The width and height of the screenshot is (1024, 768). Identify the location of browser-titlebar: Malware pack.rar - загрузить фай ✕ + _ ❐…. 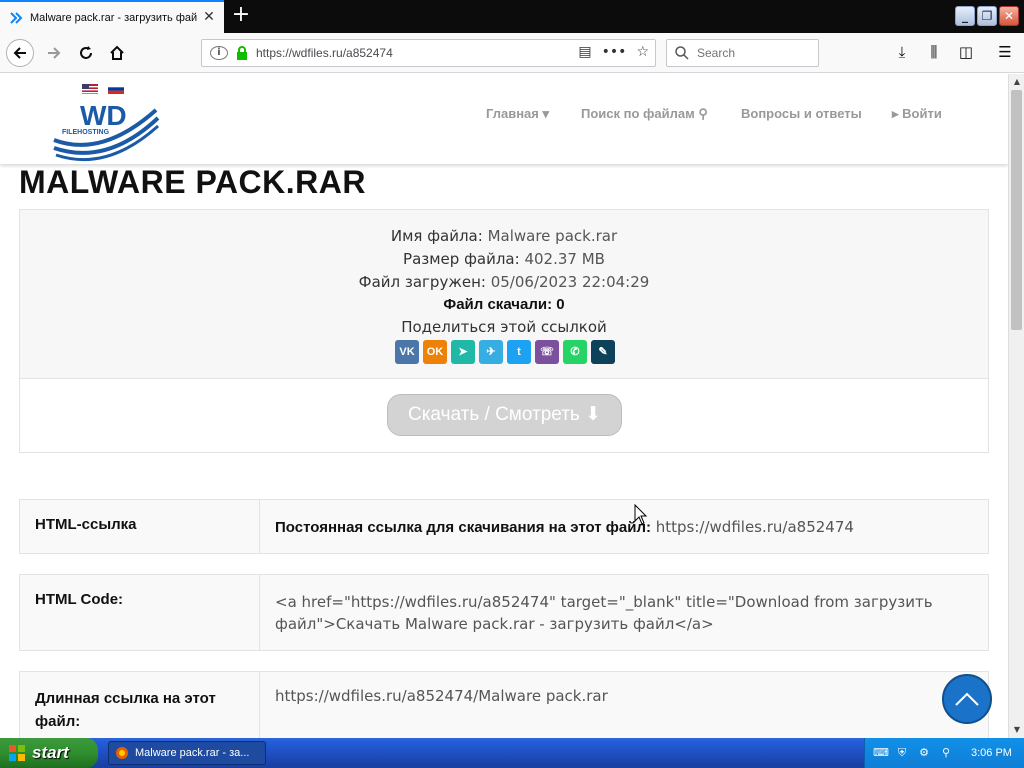
(512, 16).